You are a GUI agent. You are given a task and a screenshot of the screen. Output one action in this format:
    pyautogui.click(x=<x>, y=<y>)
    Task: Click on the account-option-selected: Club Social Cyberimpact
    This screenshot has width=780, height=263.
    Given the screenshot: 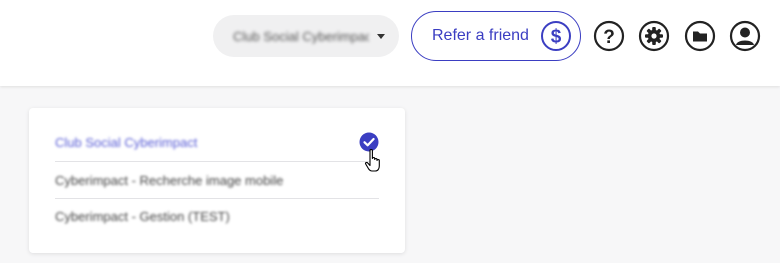 What is the action you would take?
    pyautogui.click(x=217, y=142)
    